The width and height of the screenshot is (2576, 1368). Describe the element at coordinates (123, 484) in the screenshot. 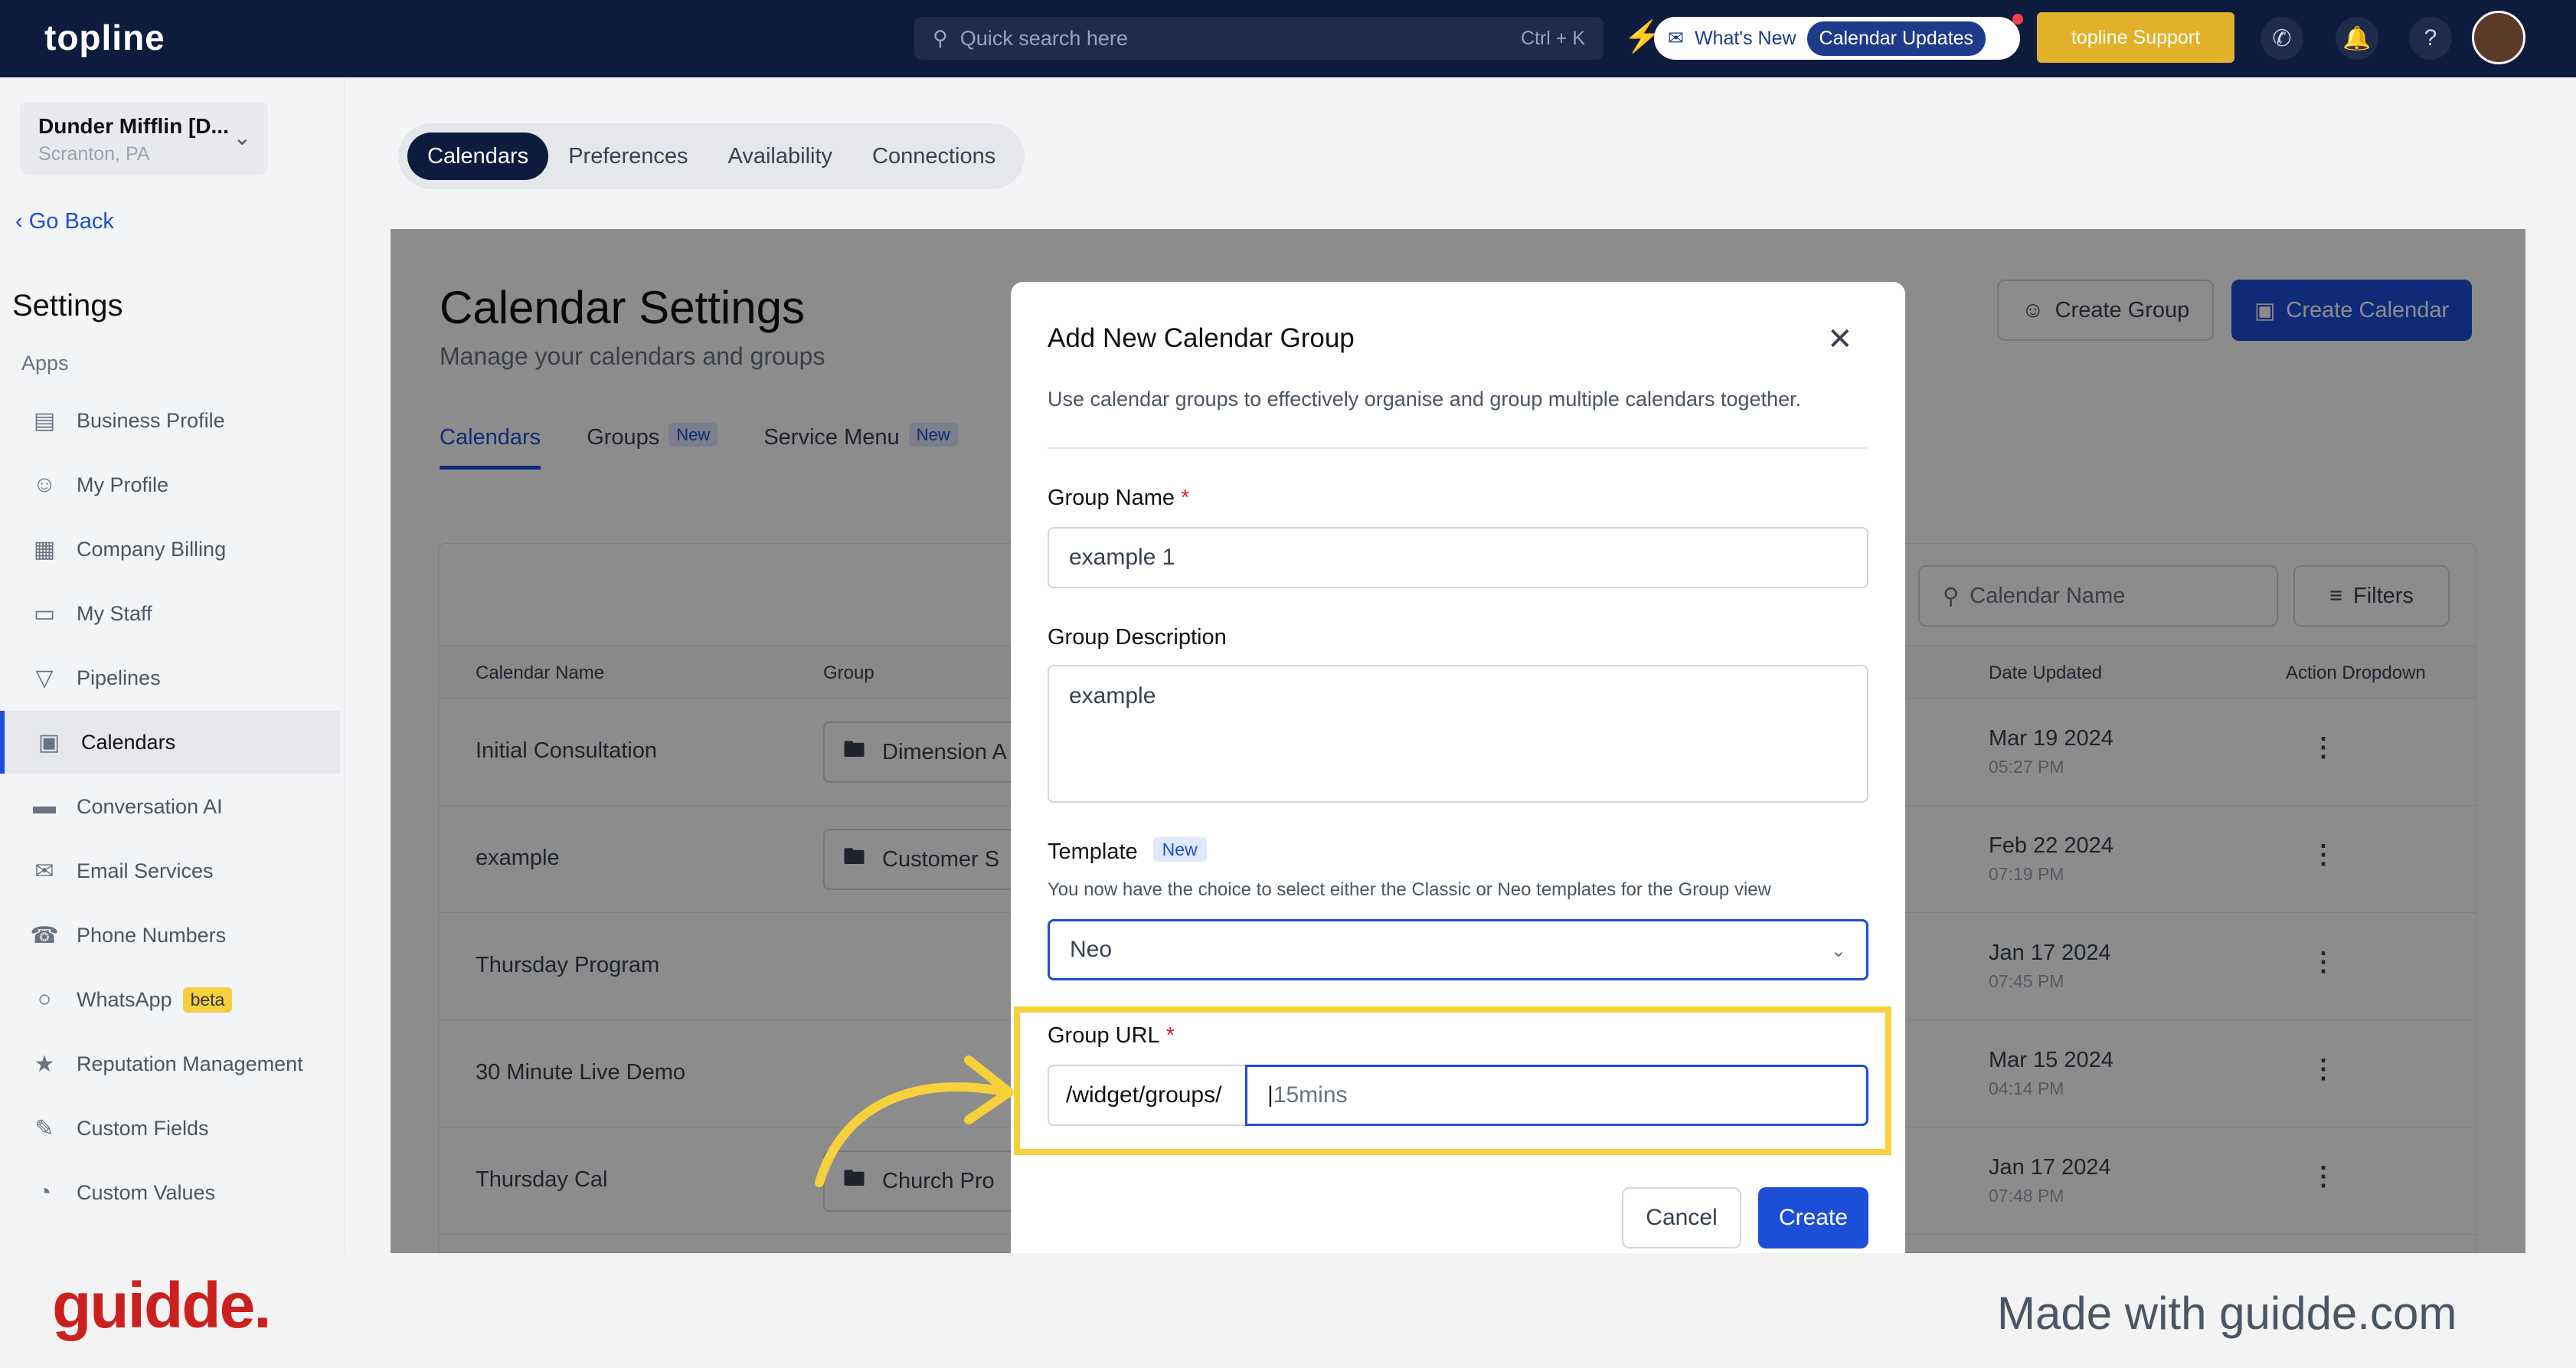

I see `sidebar-item-label: My Profile` at that location.